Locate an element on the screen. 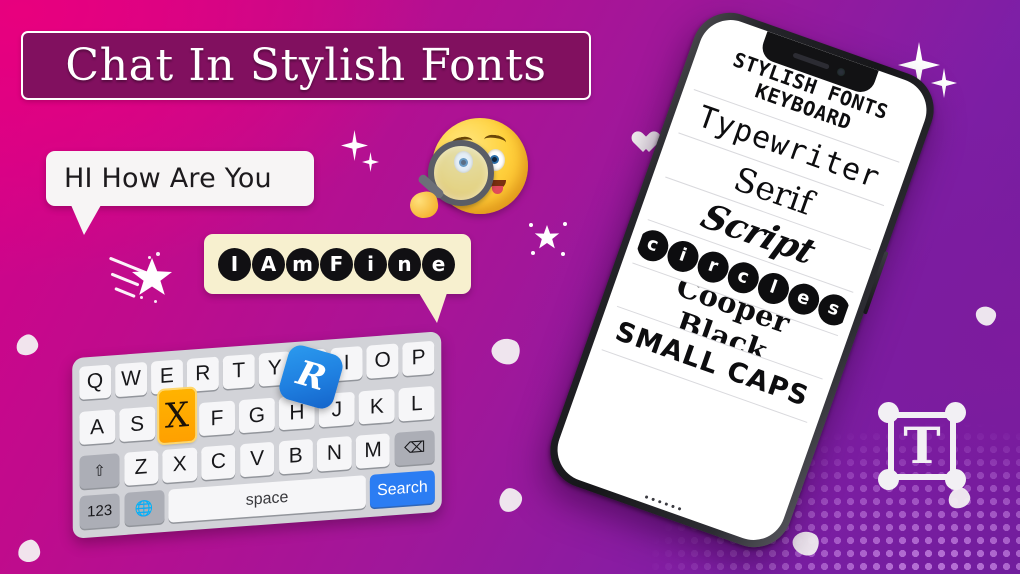 The height and width of the screenshot is (574, 1020). shift-key: ⇧ is located at coordinates (99, 470).